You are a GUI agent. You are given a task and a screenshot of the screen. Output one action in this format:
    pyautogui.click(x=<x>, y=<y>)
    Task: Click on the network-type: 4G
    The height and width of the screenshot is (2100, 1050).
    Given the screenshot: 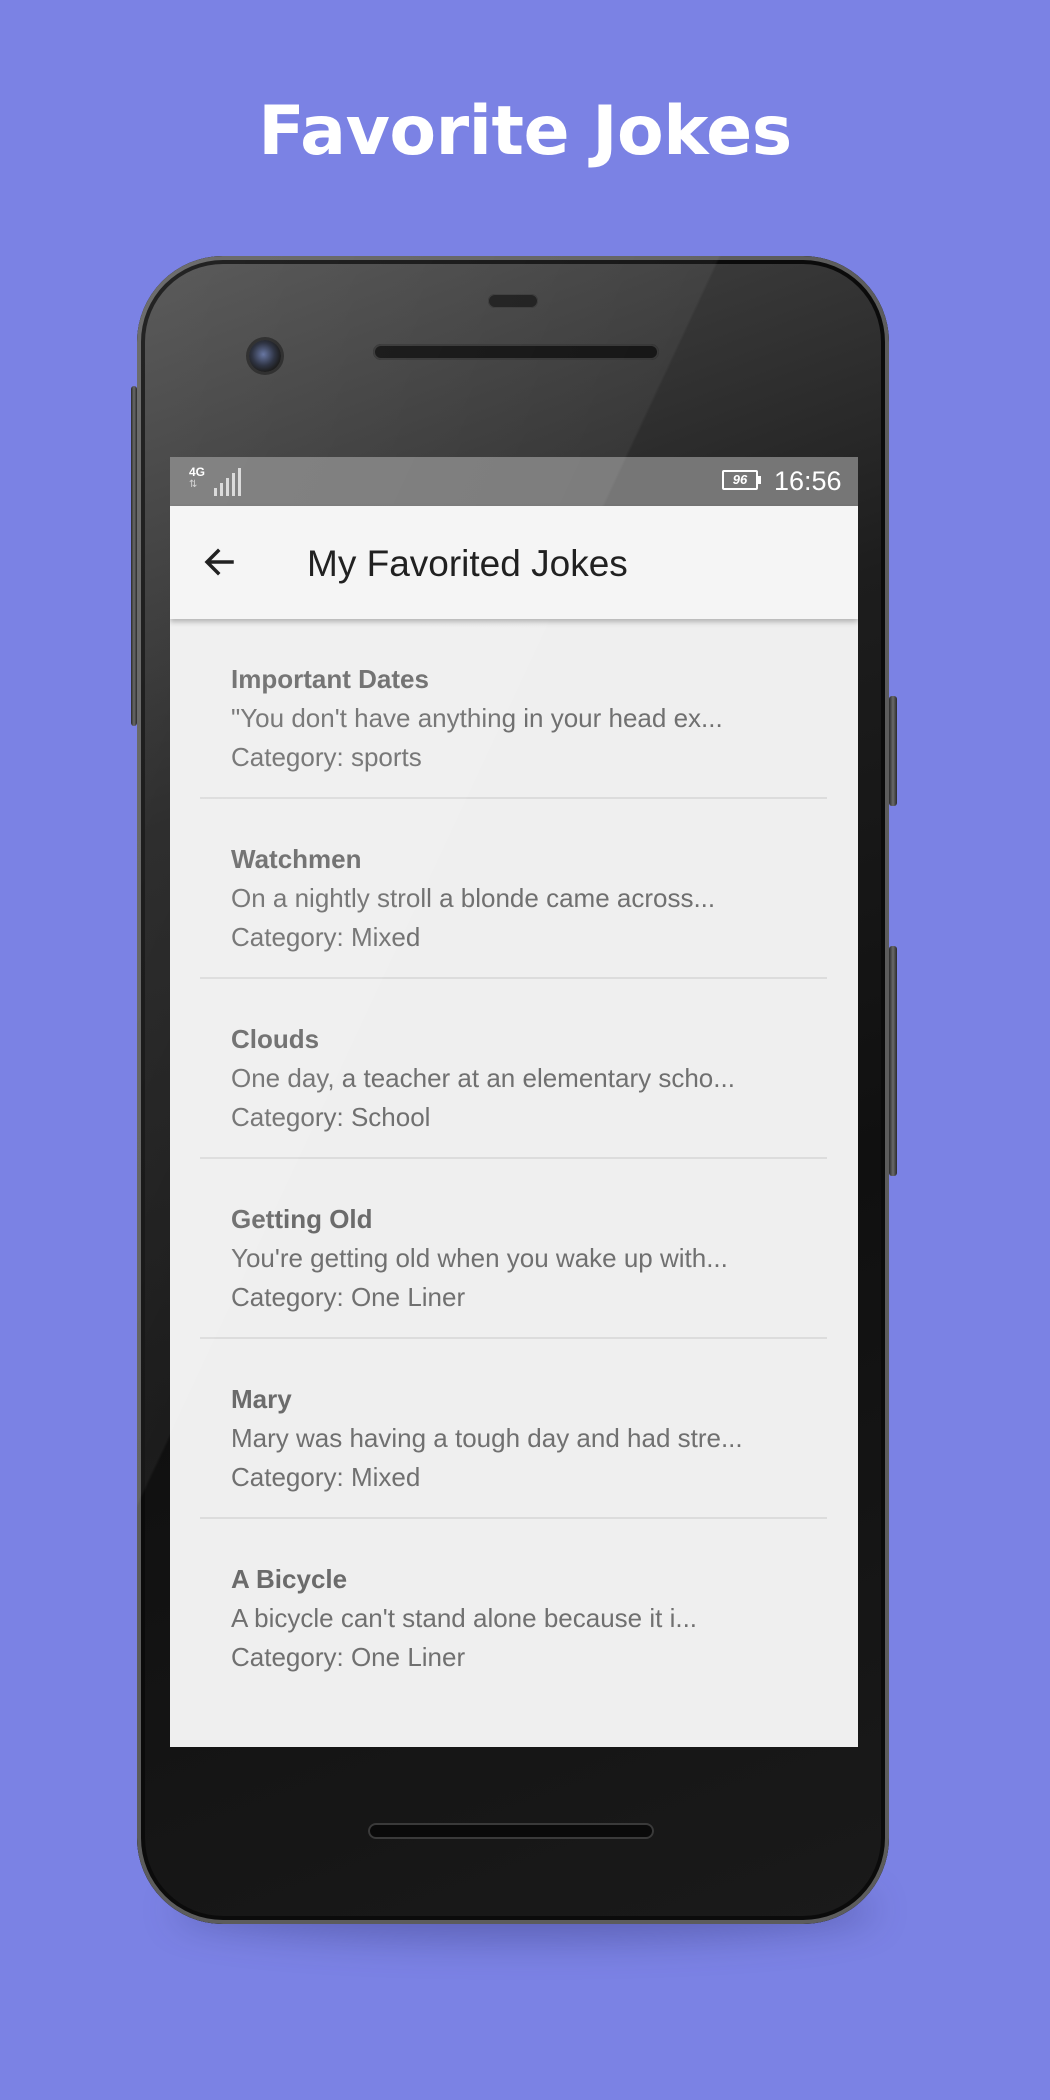 What is the action you would take?
    pyautogui.click(x=197, y=472)
    